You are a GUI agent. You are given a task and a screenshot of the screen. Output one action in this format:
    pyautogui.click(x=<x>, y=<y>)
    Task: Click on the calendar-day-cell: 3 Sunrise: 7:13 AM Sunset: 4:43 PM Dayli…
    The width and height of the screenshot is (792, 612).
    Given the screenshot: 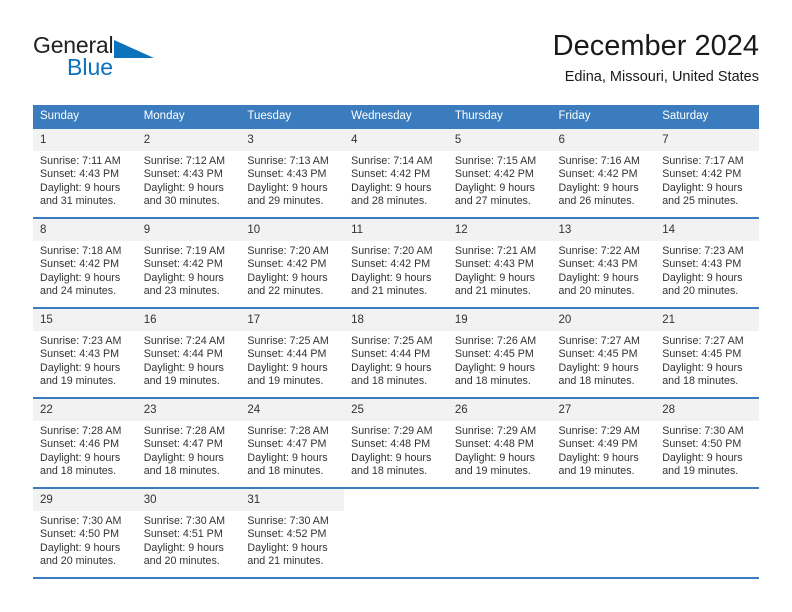 What is the action you would take?
    pyautogui.click(x=292, y=172)
    